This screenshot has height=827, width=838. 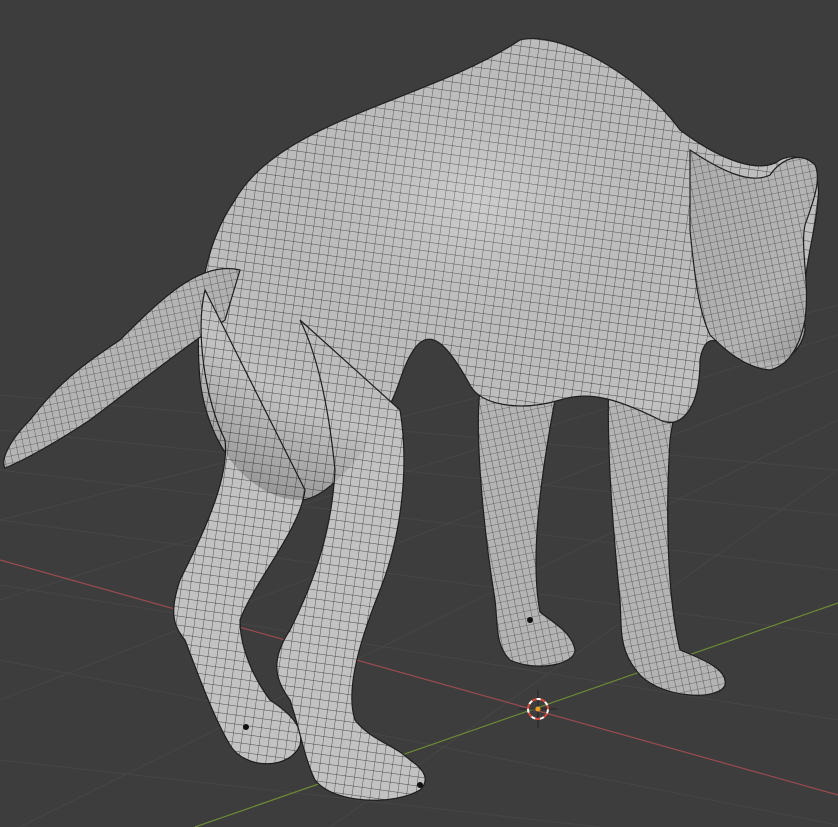 What do you see at coordinates (526, 528) in the screenshot?
I see `back-leg-far` at bounding box center [526, 528].